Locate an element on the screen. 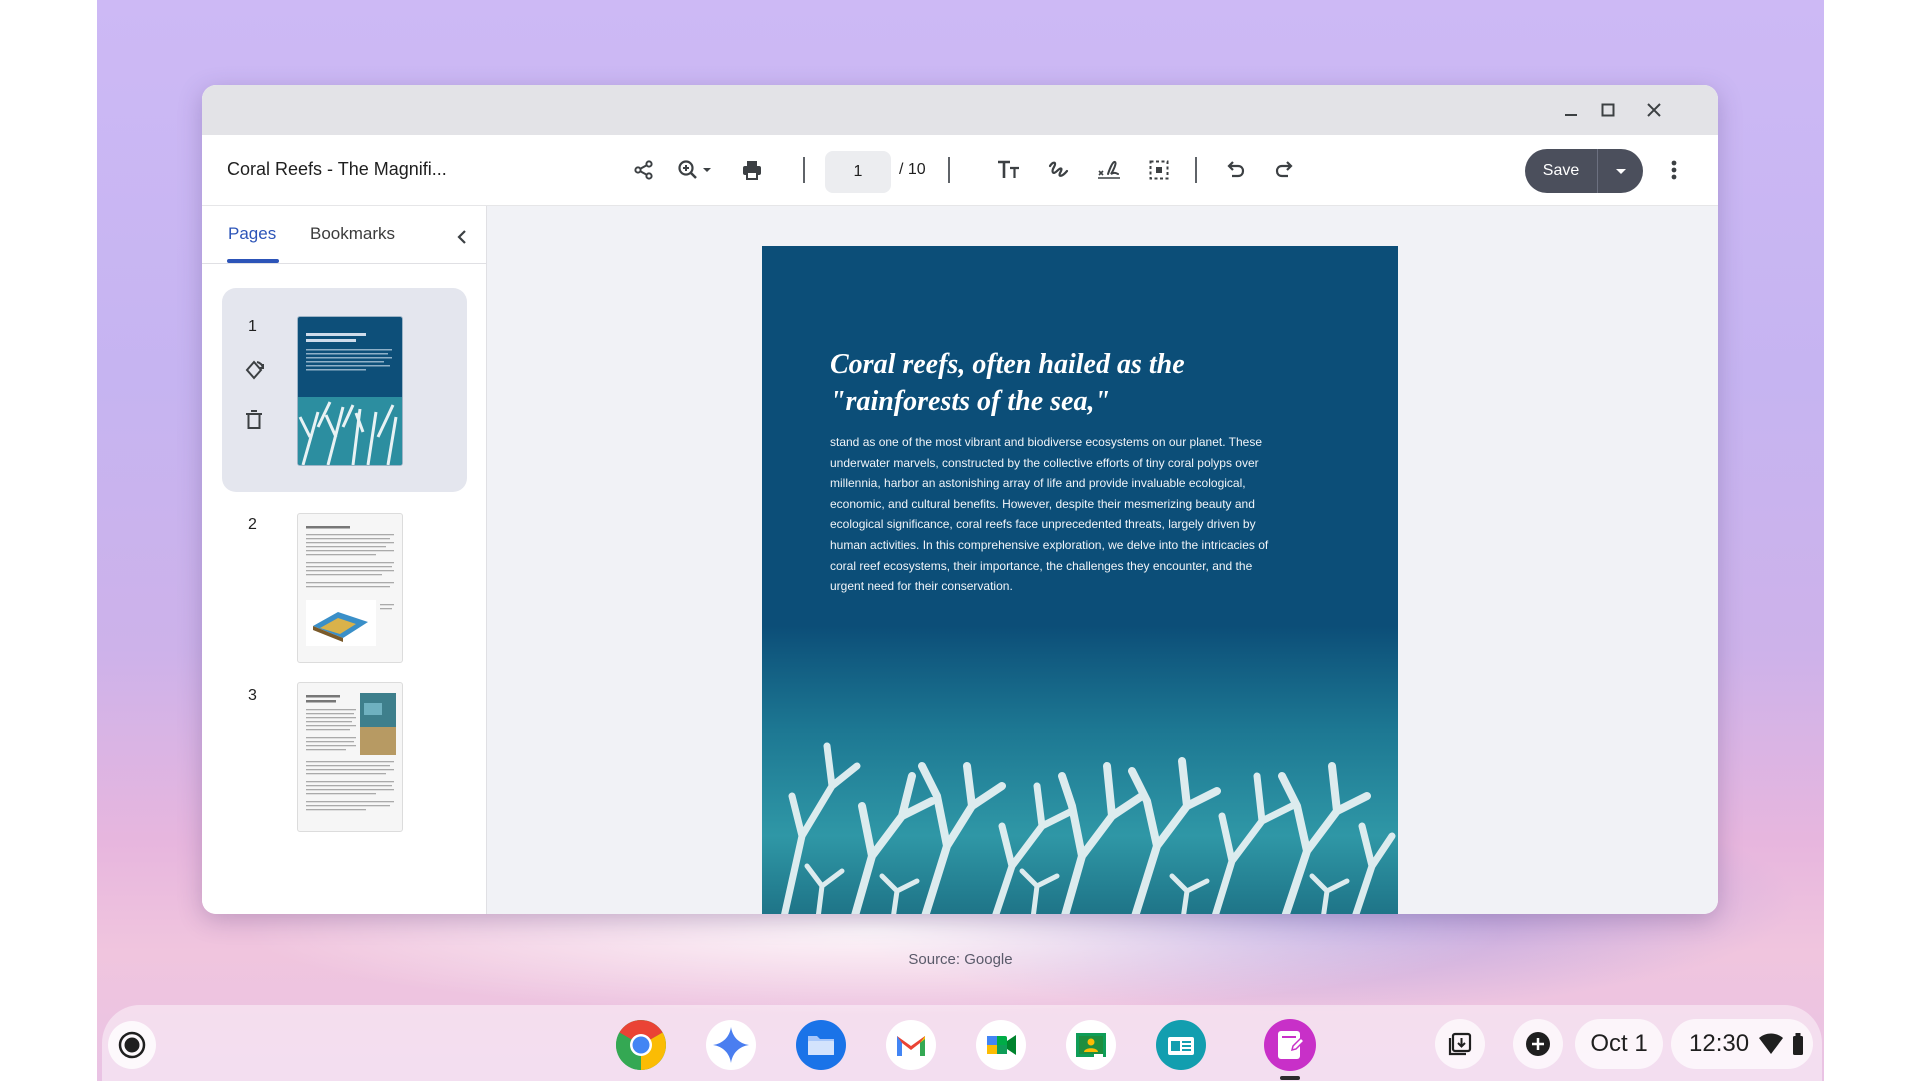 The height and width of the screenshot is (1081, 1921). gemini-icon is located at coordinates (731, 1045).